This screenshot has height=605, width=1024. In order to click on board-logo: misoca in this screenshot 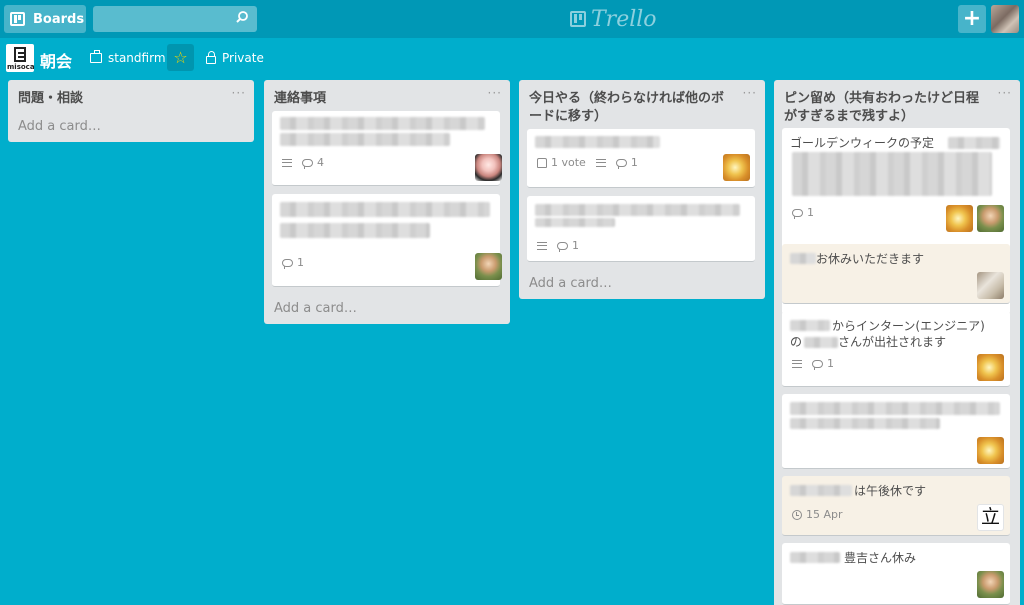, I will do `click(20, 58)`.